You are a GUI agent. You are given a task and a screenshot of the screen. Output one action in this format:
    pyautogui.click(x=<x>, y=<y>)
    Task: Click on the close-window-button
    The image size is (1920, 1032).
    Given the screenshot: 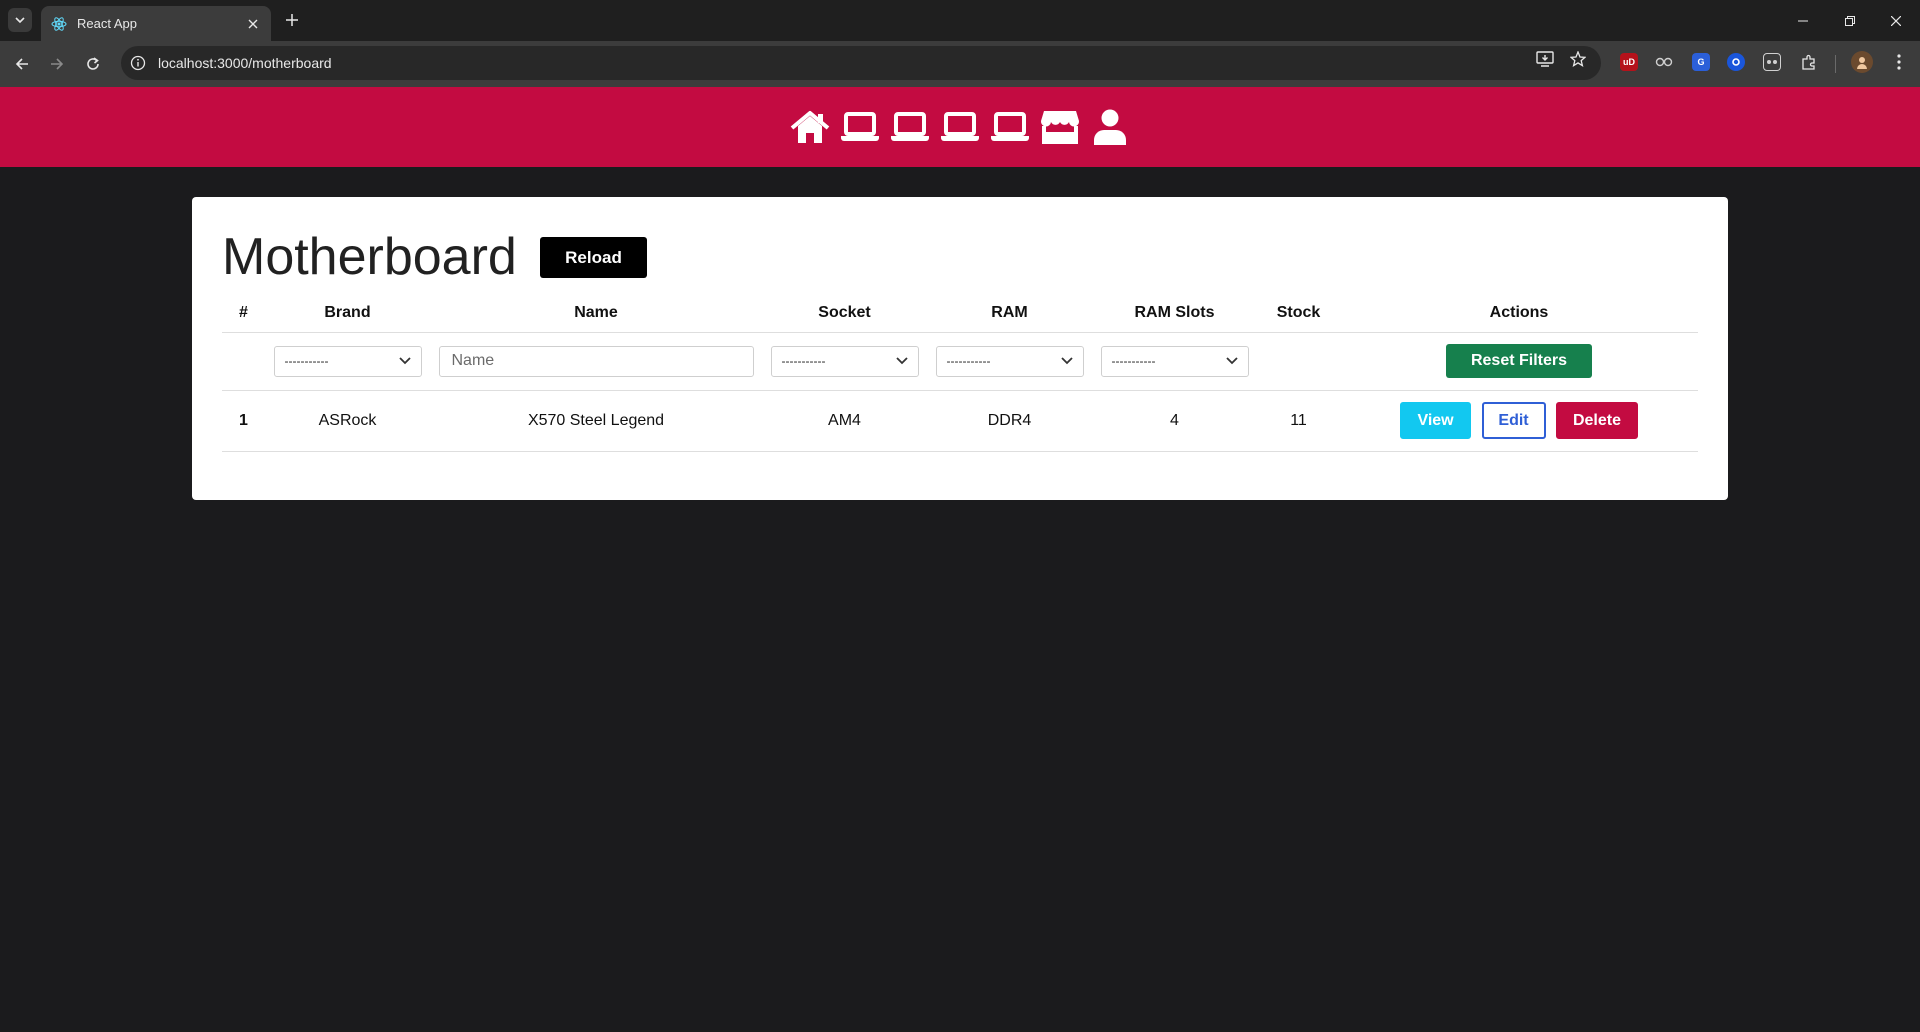 What is the action you would take?
    pyautogui.click(x=1896, y=20)
    